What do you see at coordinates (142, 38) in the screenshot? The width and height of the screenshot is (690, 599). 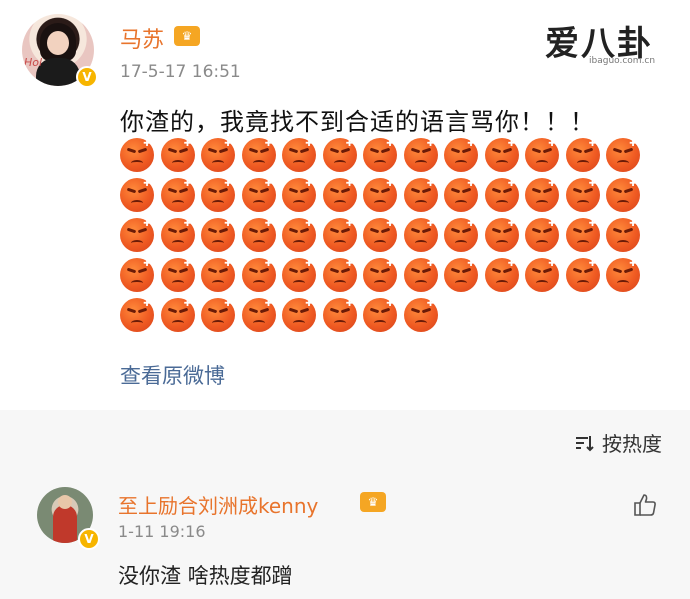 I see `post-username: 马苏` at bounding box center [142, 38].